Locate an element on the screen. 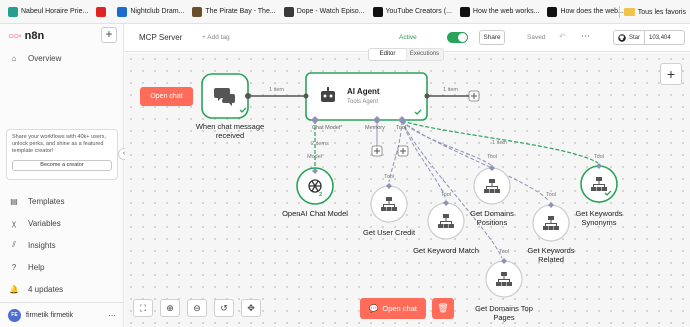  sidebar-item-variables: χ Variables is located at coordinates (36, 223).